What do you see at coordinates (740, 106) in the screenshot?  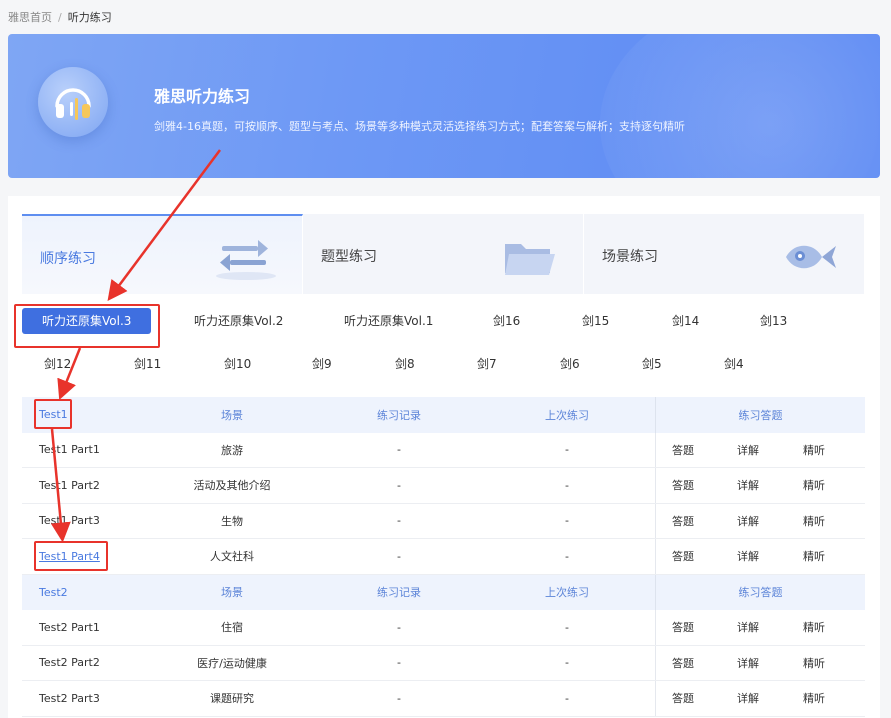 I see `banner-glow` at bounding box center [740, 106].